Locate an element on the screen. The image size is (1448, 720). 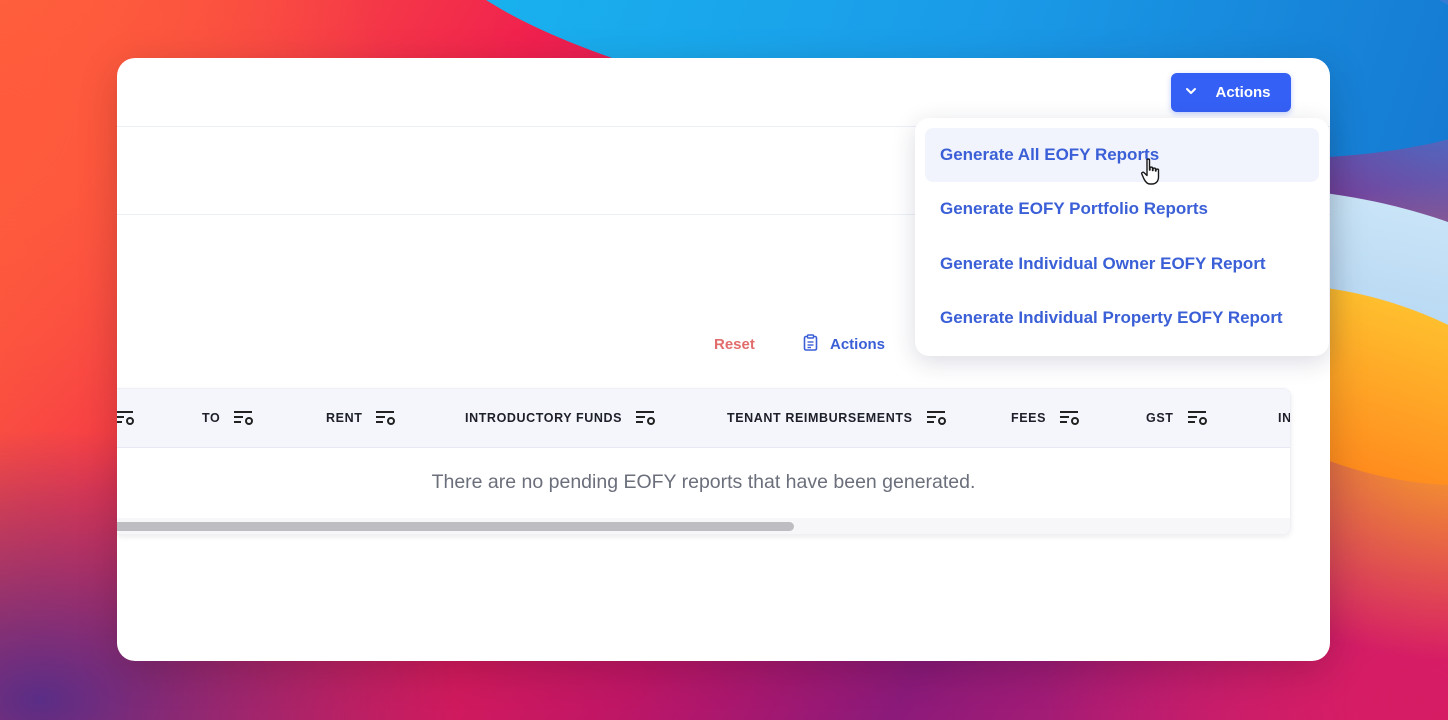
chevron-down-icon is located at coordinates (1191, 92).